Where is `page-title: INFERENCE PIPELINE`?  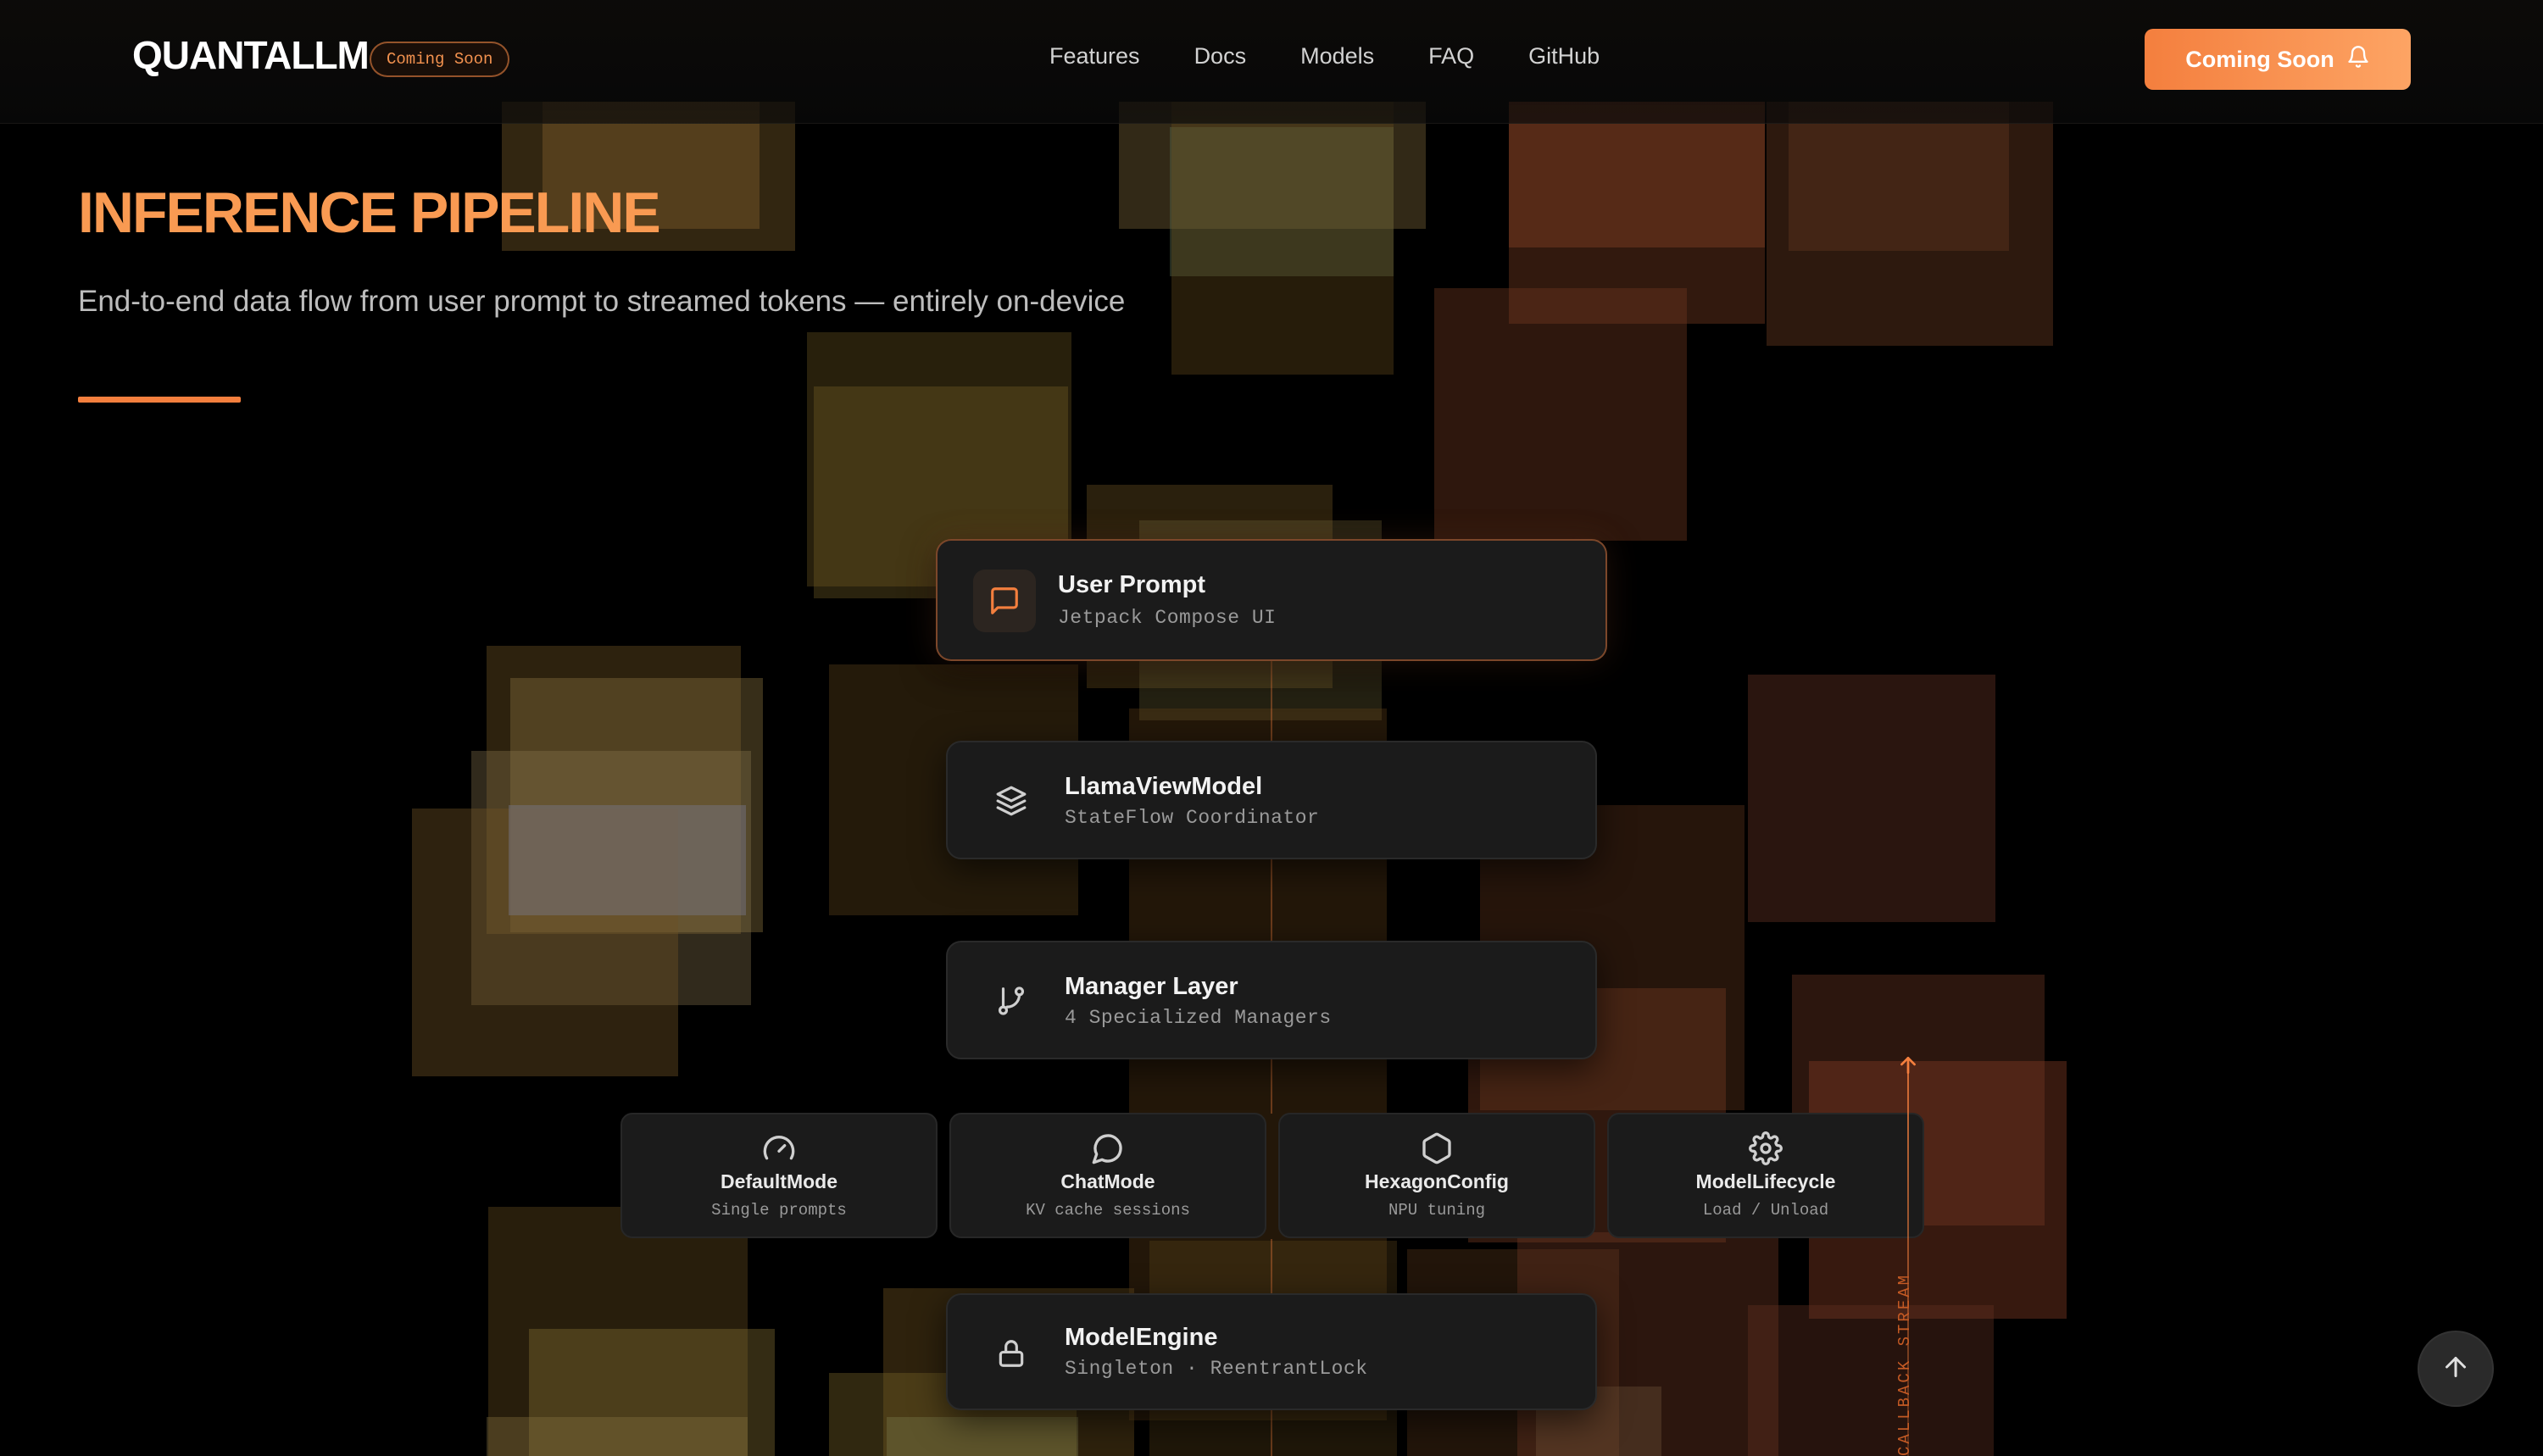
page-title: INFERENCE PIPELINE is located at coordinates (370, 213).